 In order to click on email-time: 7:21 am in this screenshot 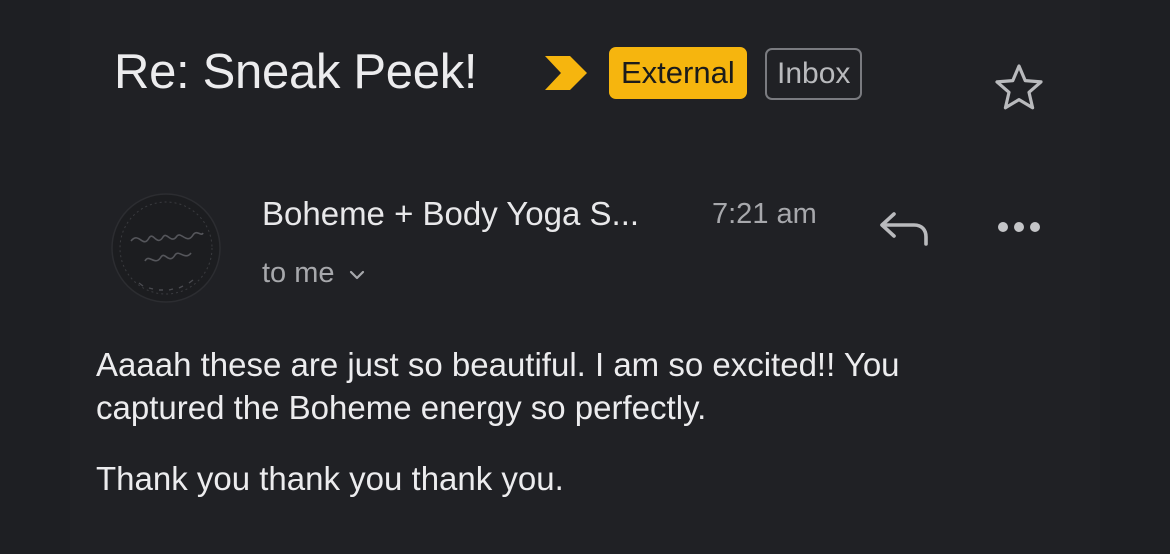, I will do `click(764, 214)`.